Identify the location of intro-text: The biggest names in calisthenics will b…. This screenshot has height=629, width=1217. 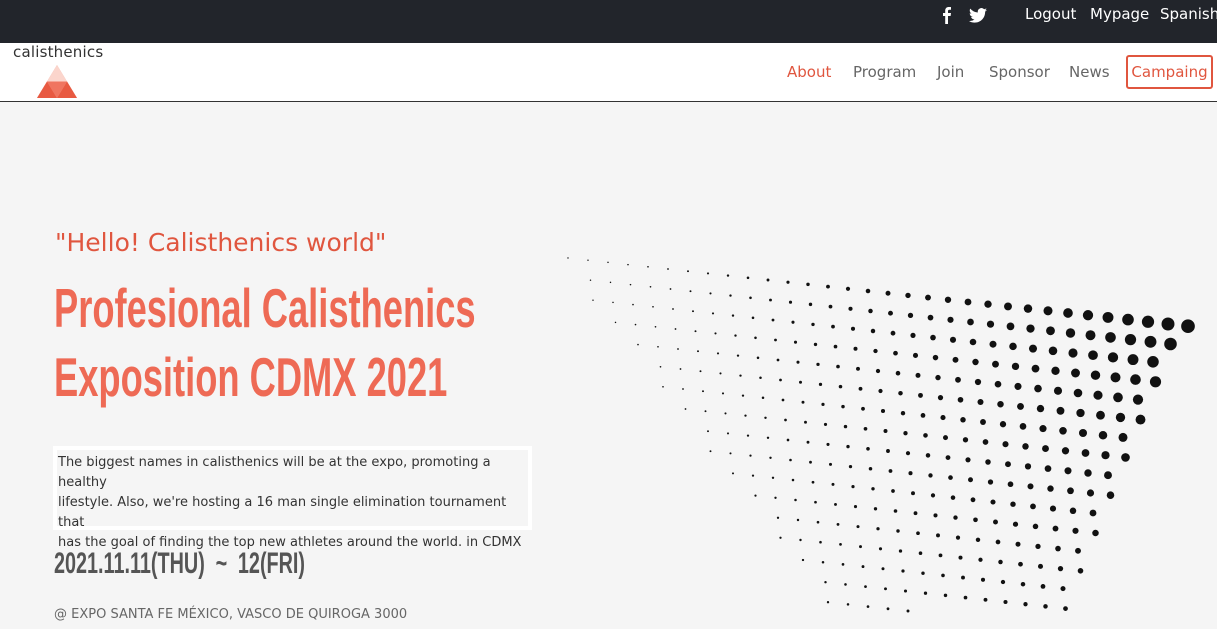
(292, 500).